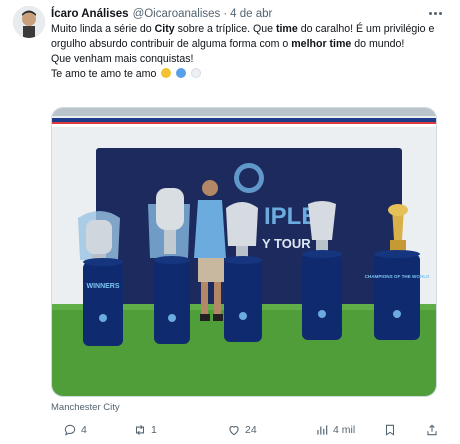  I want to click on blue-heart-emoji-icon, so click(181, 73).